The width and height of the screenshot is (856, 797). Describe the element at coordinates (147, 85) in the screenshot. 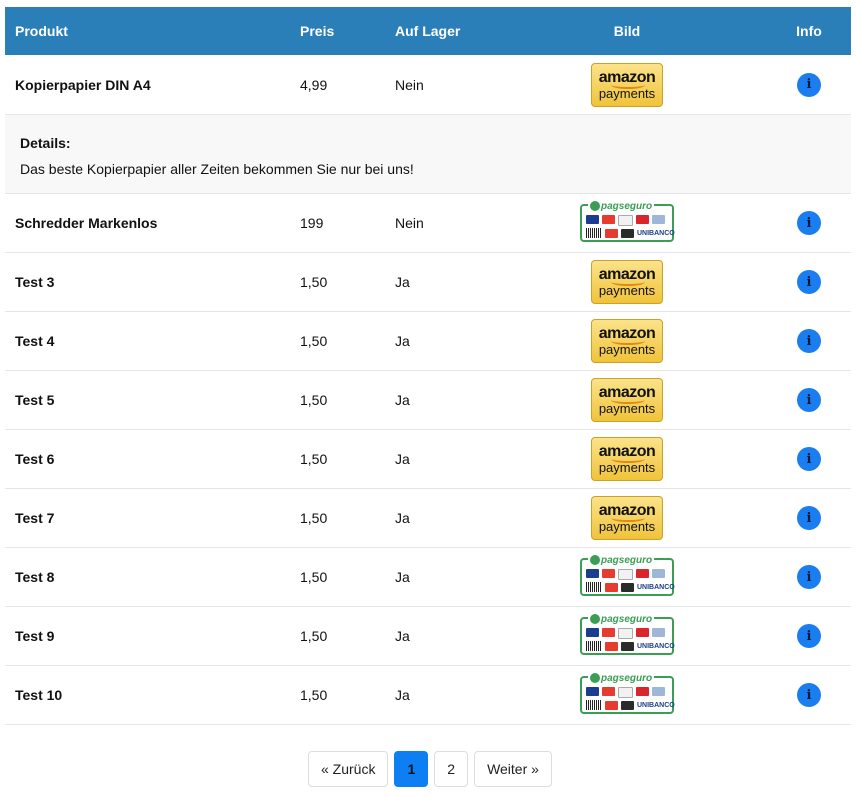

I see `product-name: Kopierpapier DIN A4` at that location.